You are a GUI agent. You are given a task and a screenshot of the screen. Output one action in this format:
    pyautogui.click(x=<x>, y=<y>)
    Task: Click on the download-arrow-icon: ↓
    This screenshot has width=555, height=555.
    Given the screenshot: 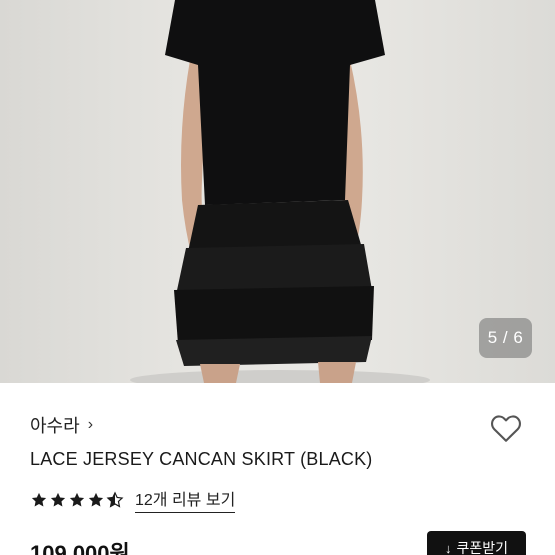 What is the action you would take?
    pyautogui.click(x=448, y=547)
    